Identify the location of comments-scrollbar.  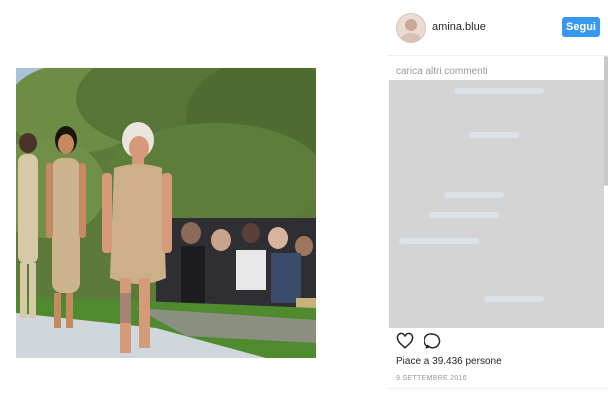
(606, 121).